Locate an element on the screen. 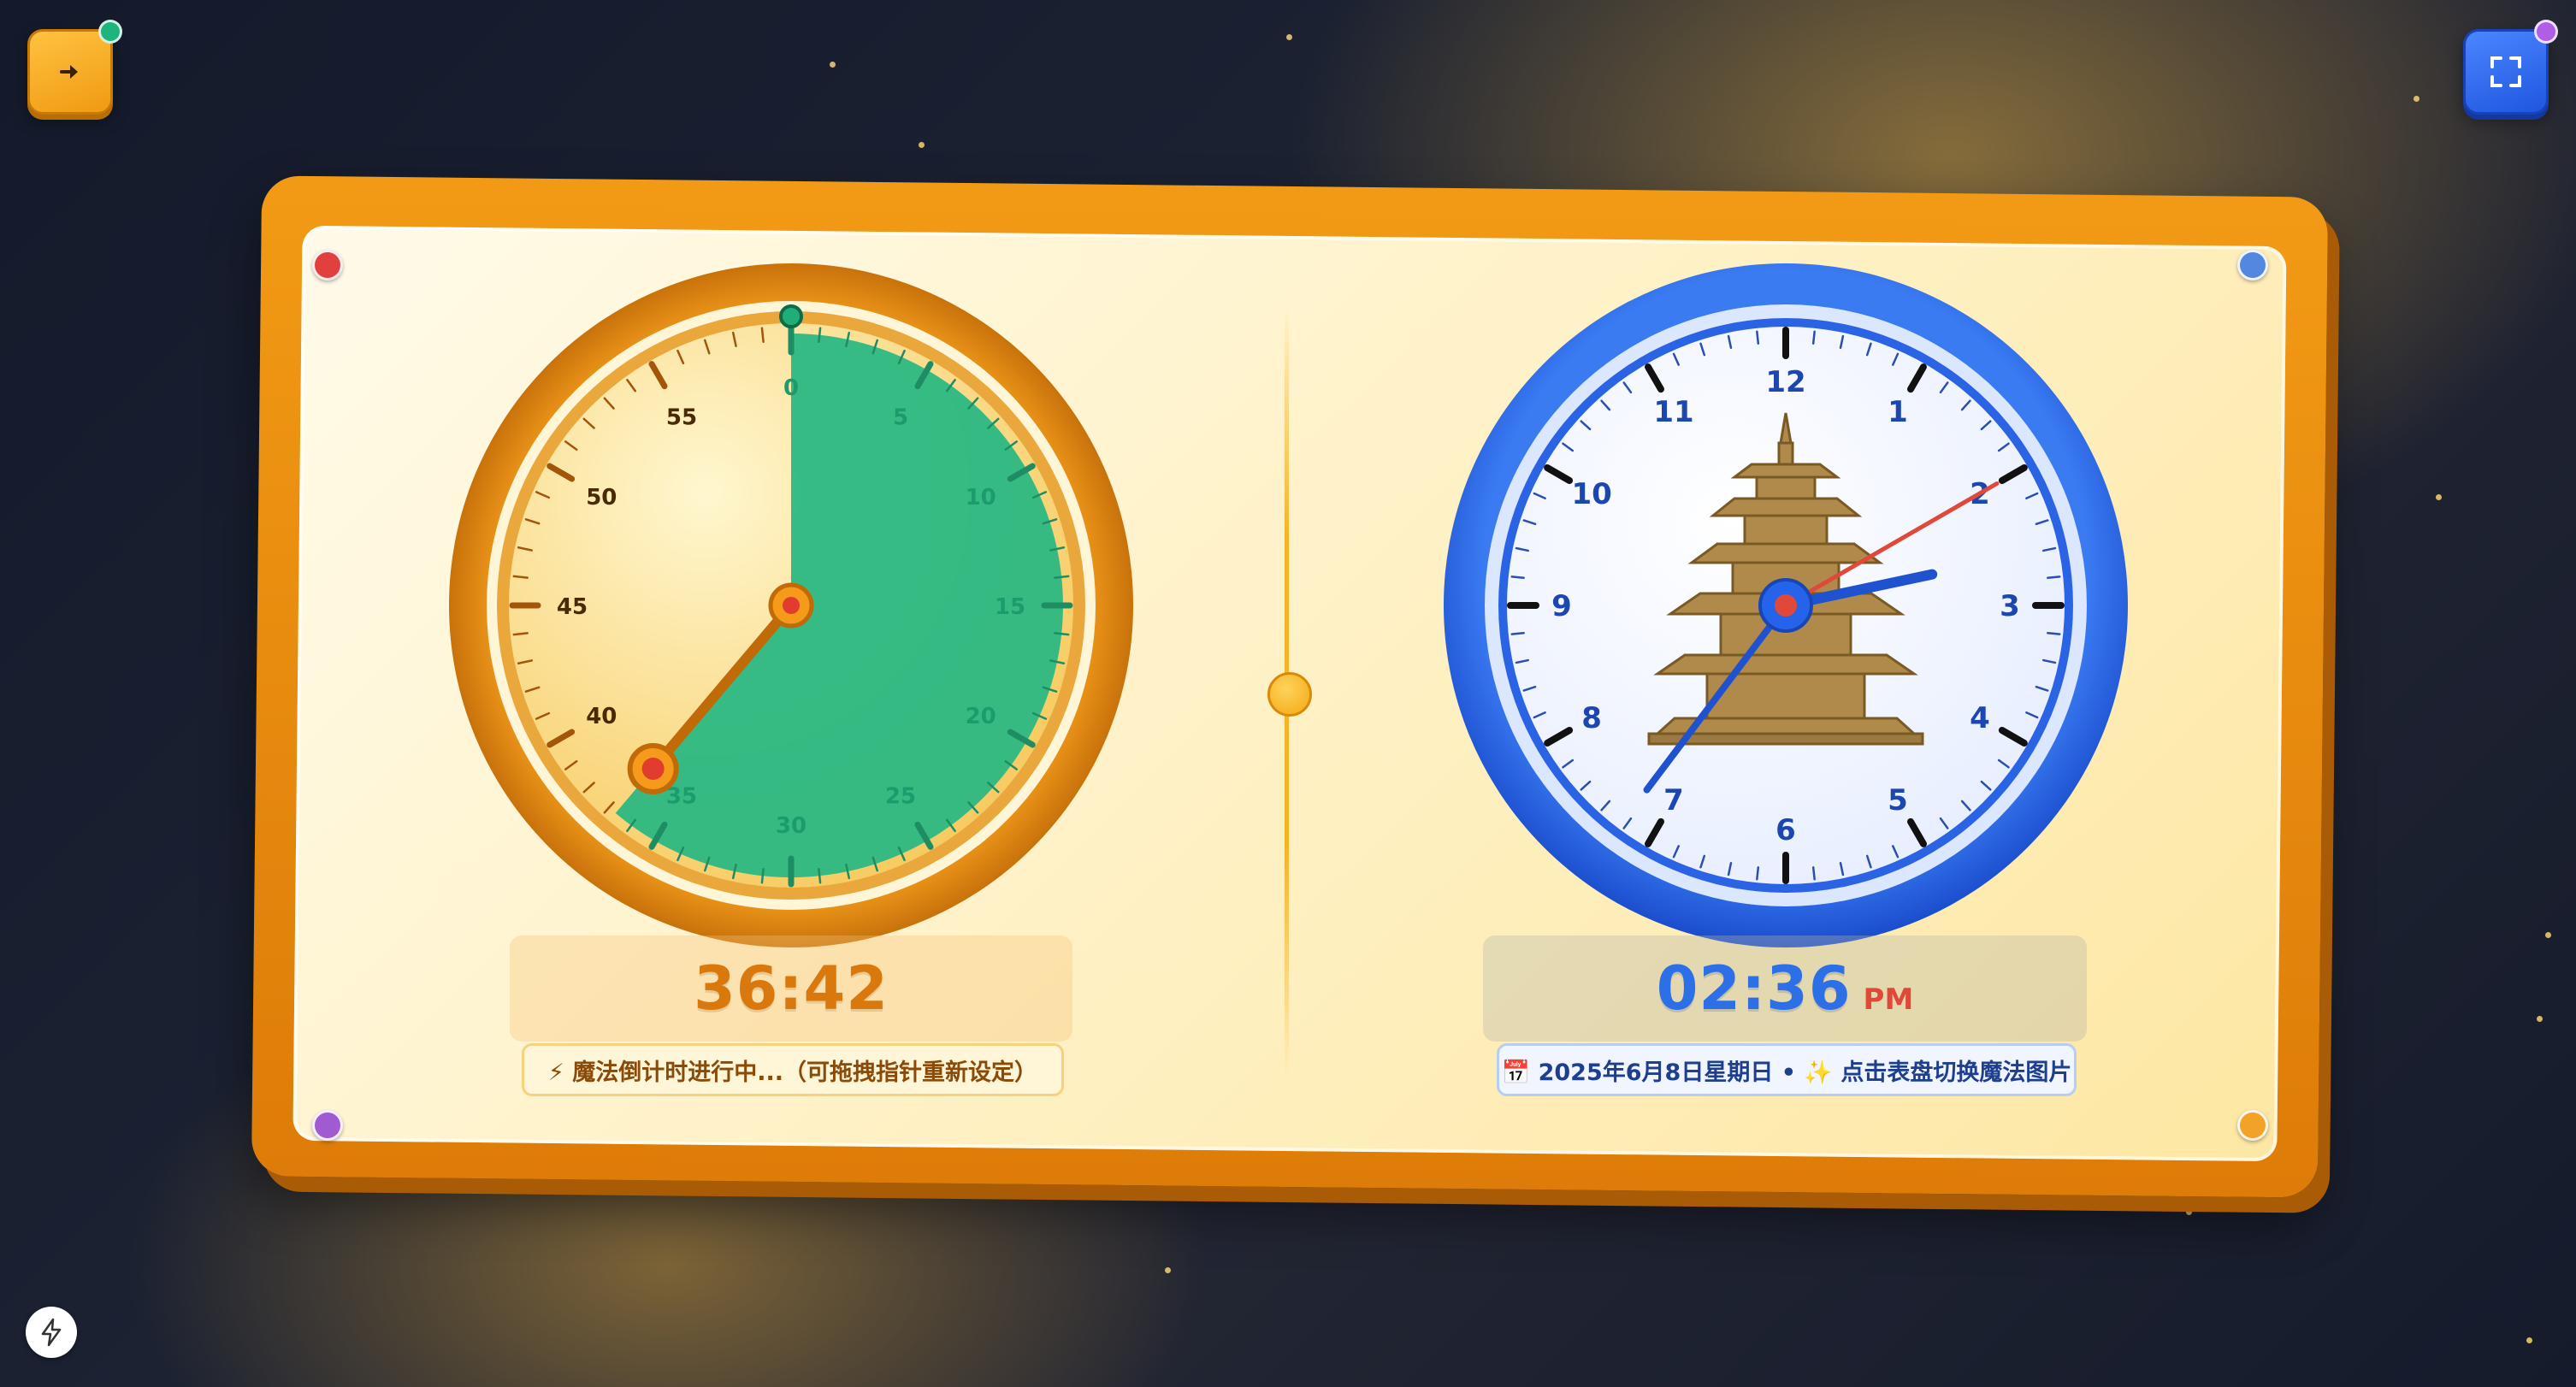 Image resolution: width=2576 pixels, height=1387 pixels. lightning-bolt-icon is located at coordinates (51, 1332).